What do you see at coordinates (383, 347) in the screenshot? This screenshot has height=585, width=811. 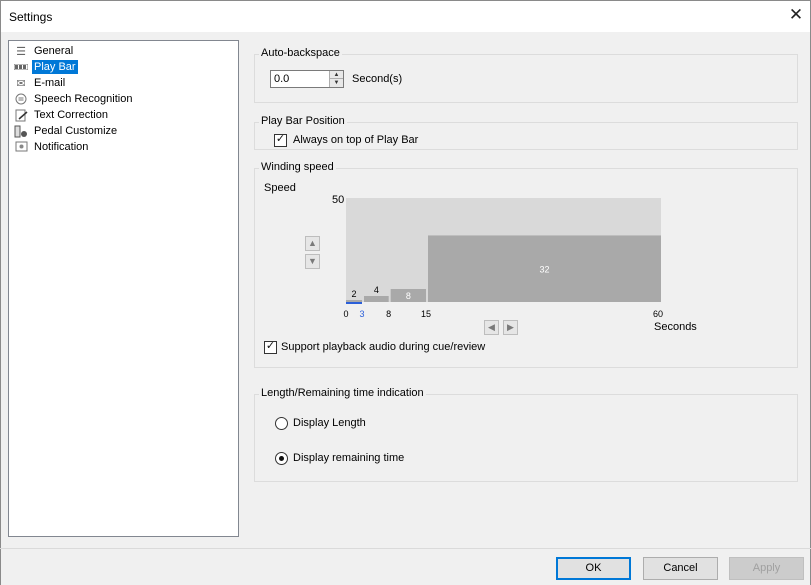 I see `support-playback-label: Support playback audio during cue/review` at bounding box center [383, 347].